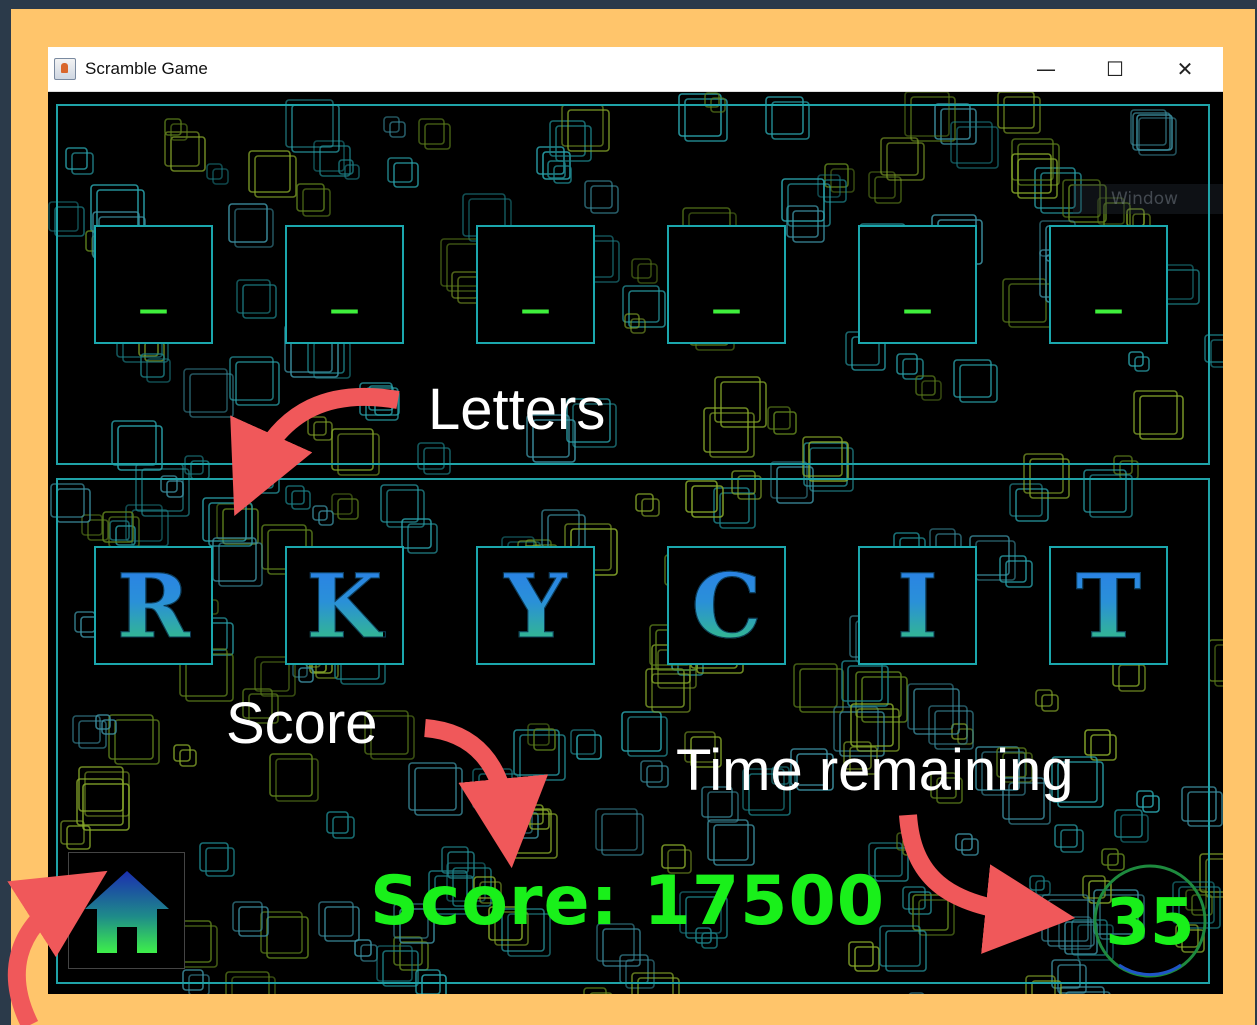 The image size is (1257, 1025). Describe the element at coordinates (486, 794) in the screenshot. I see `score-arrow` at that location.